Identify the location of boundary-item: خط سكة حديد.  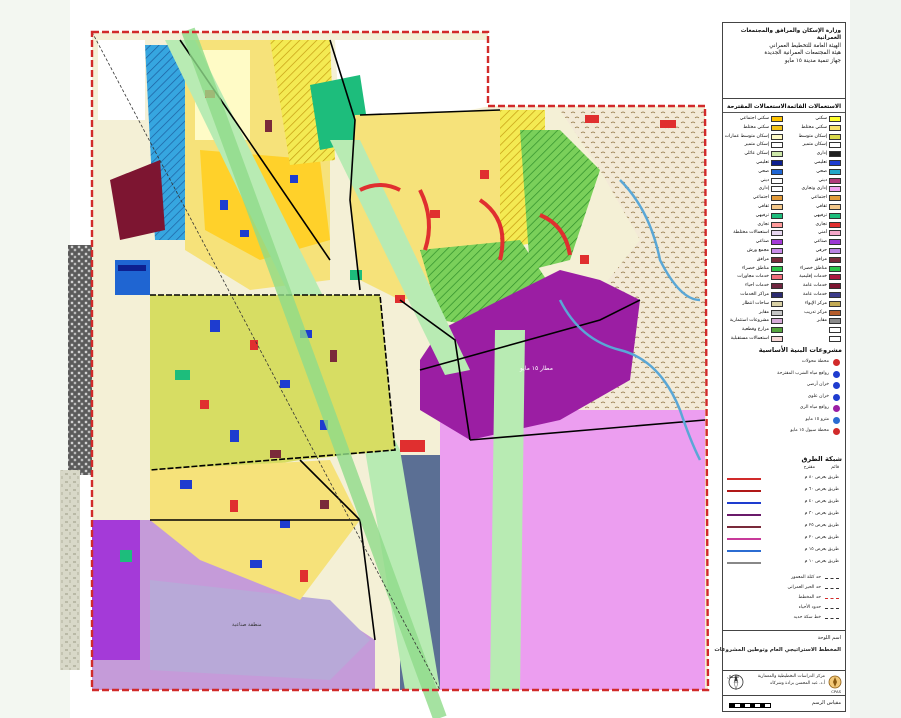
(807, 617).